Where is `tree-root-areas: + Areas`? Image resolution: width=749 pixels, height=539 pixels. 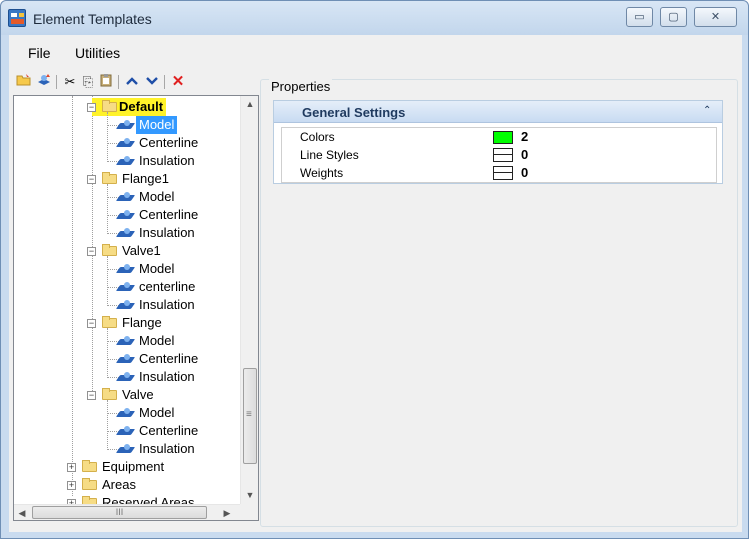
tree-root-areas: + Areas is located at coordinates (127, 485).